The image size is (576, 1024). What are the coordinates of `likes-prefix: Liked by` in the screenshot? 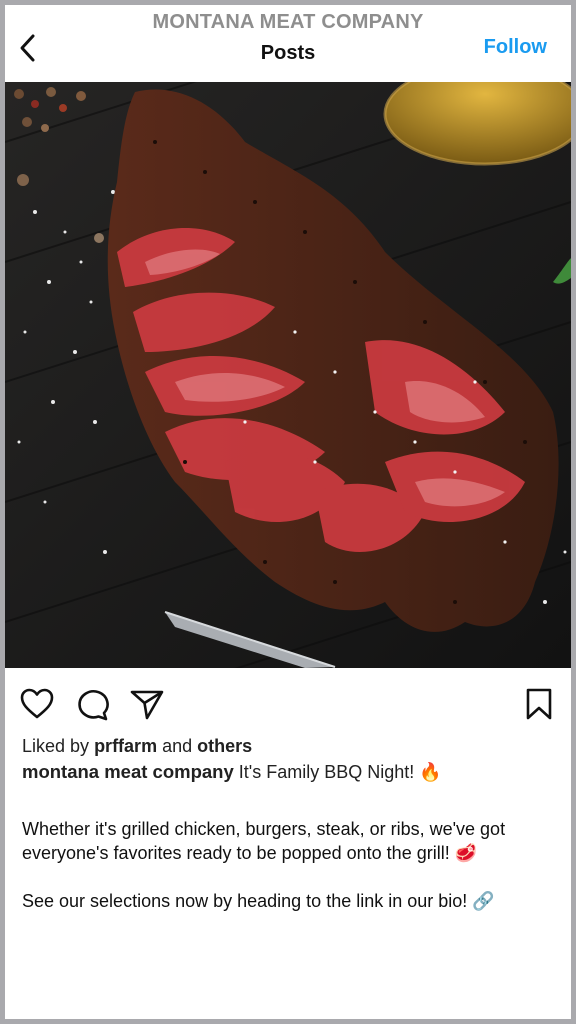 It's located at (56, 746).